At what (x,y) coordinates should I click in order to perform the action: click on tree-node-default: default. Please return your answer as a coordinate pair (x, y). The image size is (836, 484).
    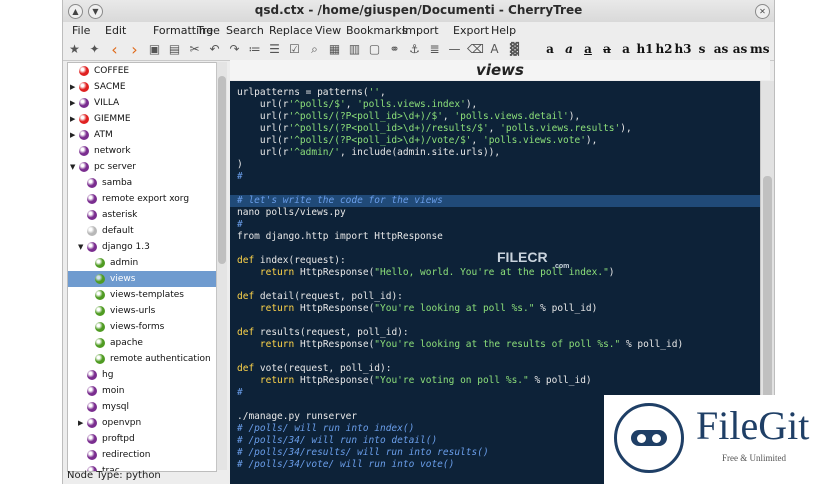
    Looking at the image, I should click on (142, 231).